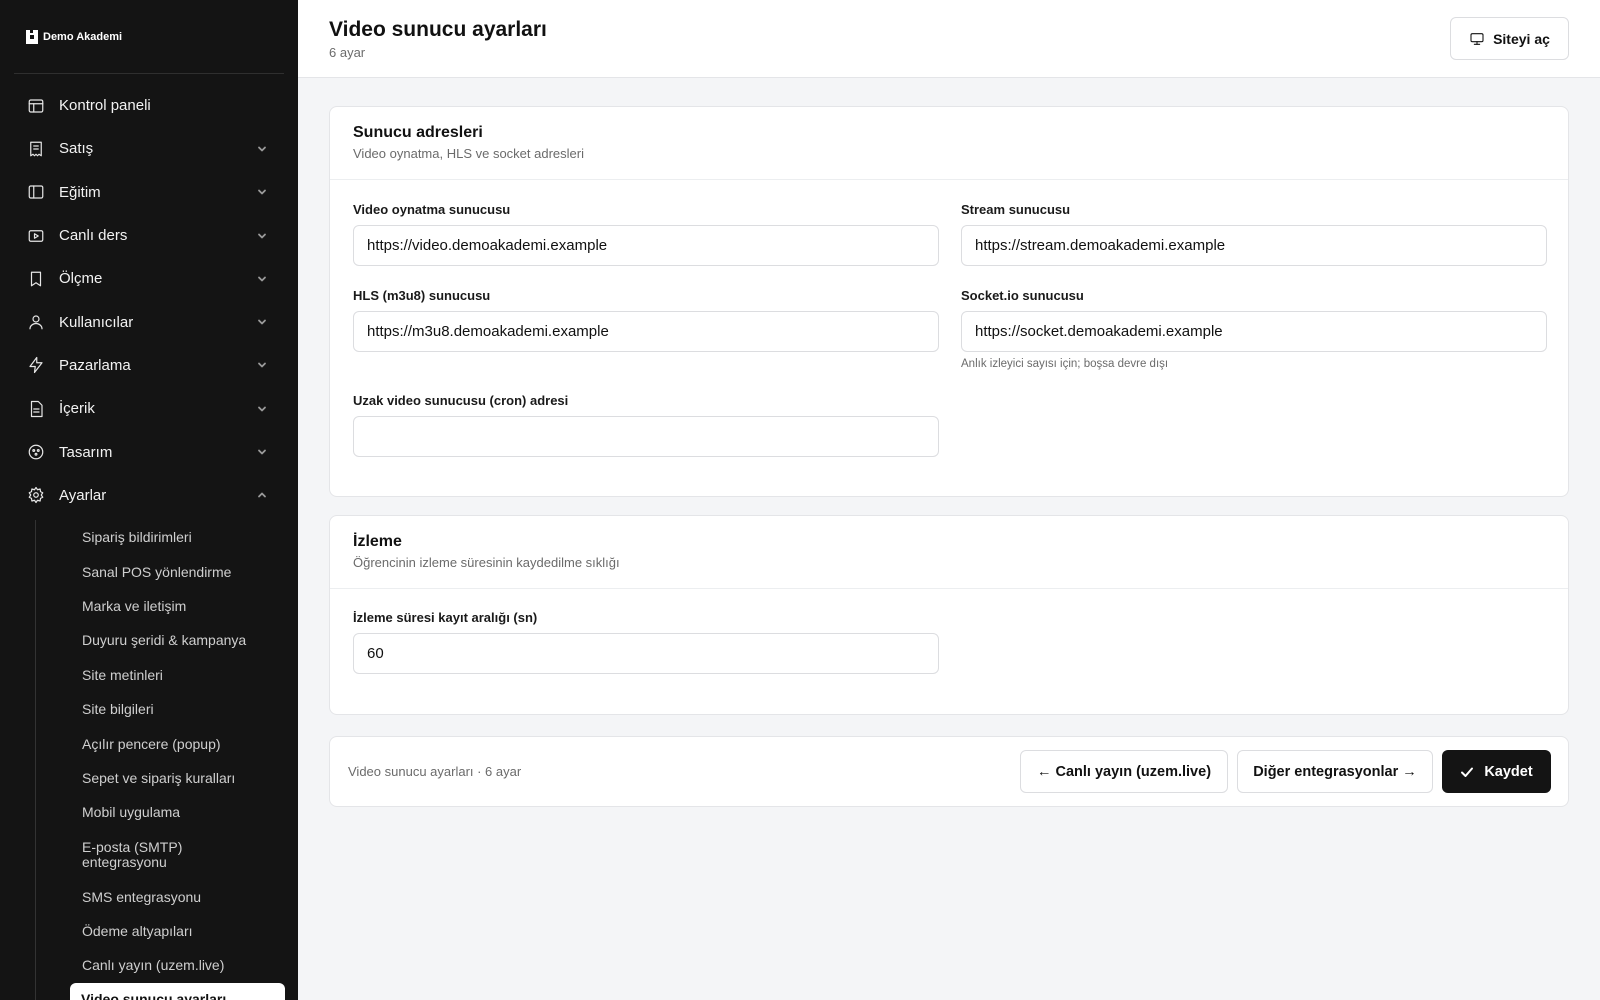 This screenshot has height=1000, width=1600. What do you see at coordinates (160, 812) in the screenshot?
I see `subnav-item-mobil: Mobil uygulama` at bounding box center [160, 812].